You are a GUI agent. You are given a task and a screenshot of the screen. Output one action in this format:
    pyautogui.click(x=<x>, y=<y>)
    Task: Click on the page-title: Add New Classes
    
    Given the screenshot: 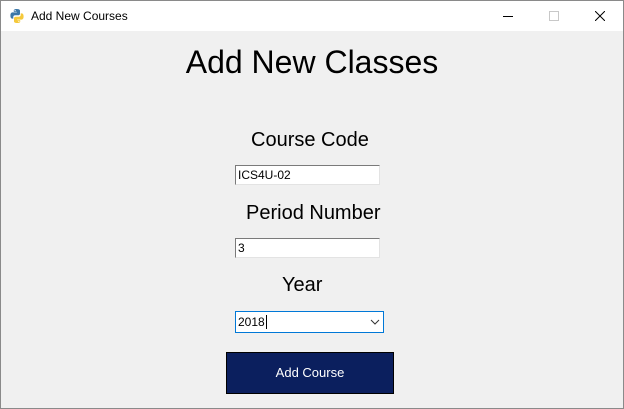 What is the action you would take?
    pyautogui.click(x=312, y=62)
    